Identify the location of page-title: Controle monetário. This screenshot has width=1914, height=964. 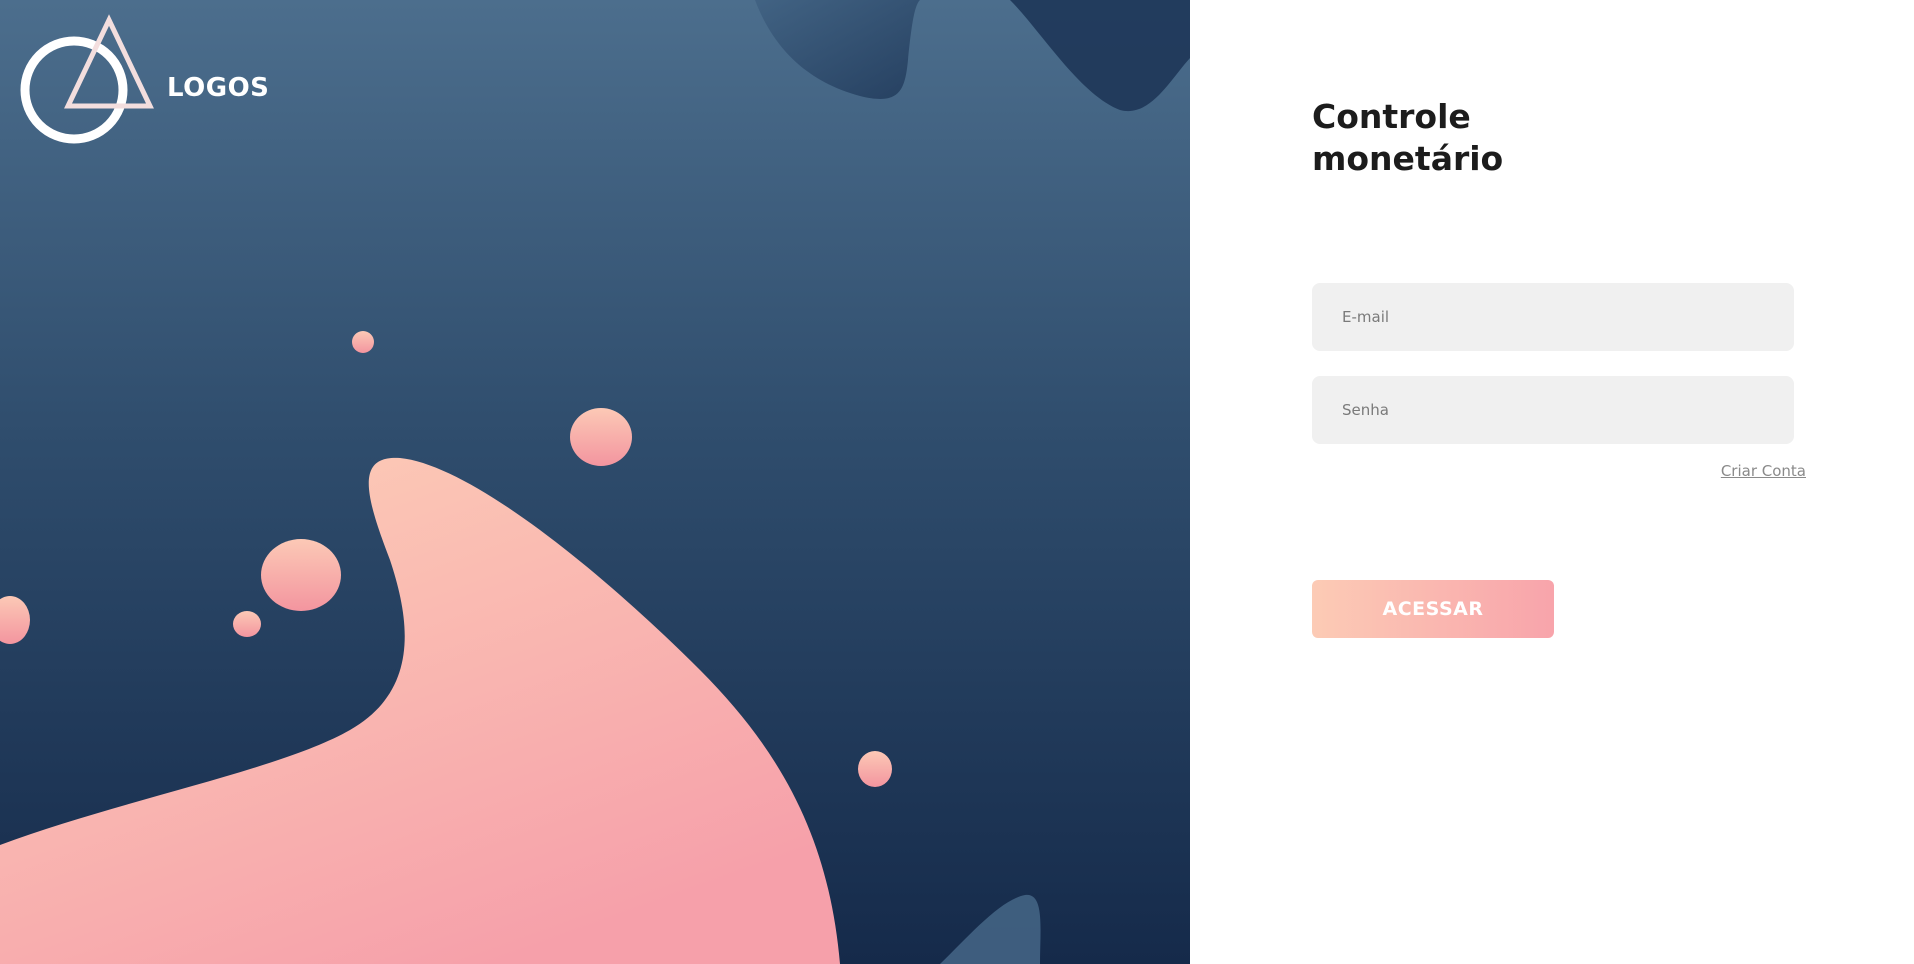
(1462, 138).